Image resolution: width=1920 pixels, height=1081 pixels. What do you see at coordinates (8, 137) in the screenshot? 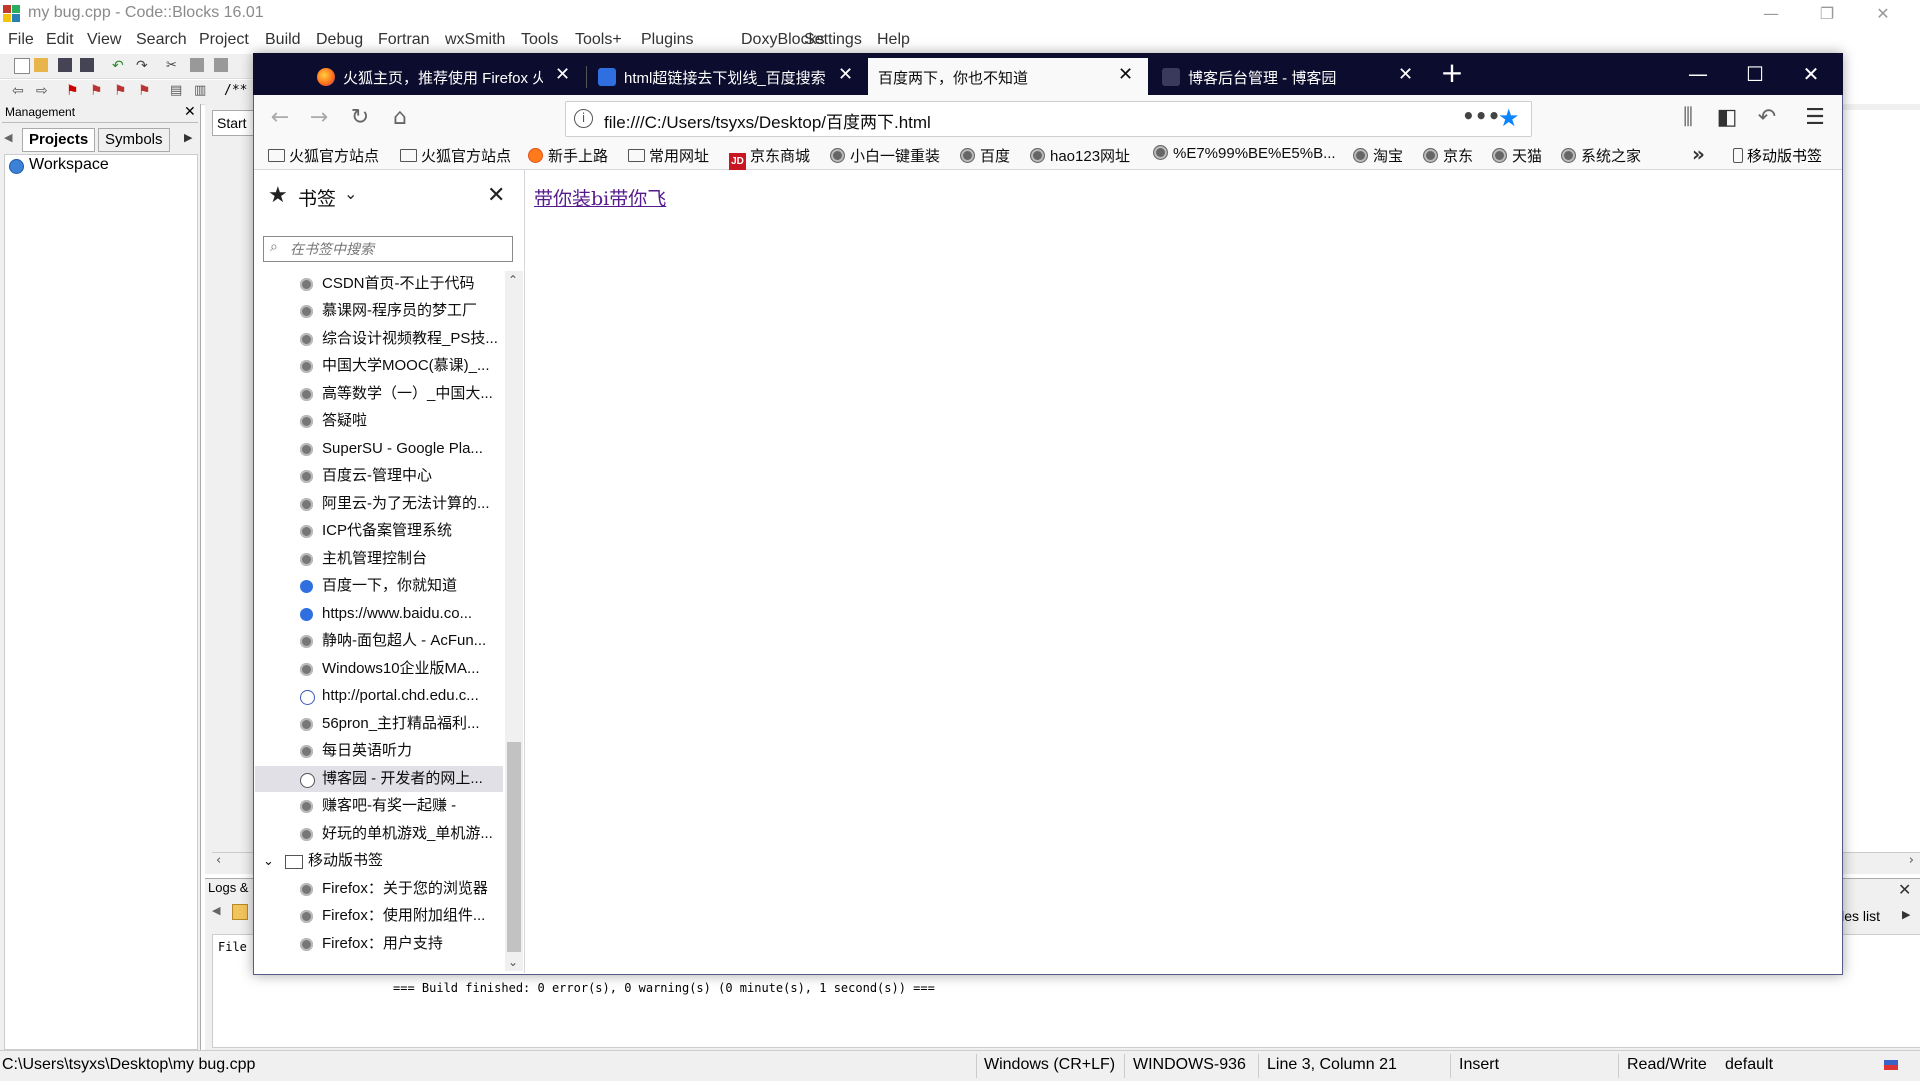
I see `tab-scroll-left-icon: ◀` at bounding box center [8, 137].